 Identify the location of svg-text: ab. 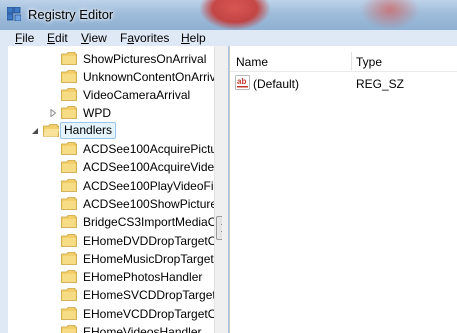
(241, 81).